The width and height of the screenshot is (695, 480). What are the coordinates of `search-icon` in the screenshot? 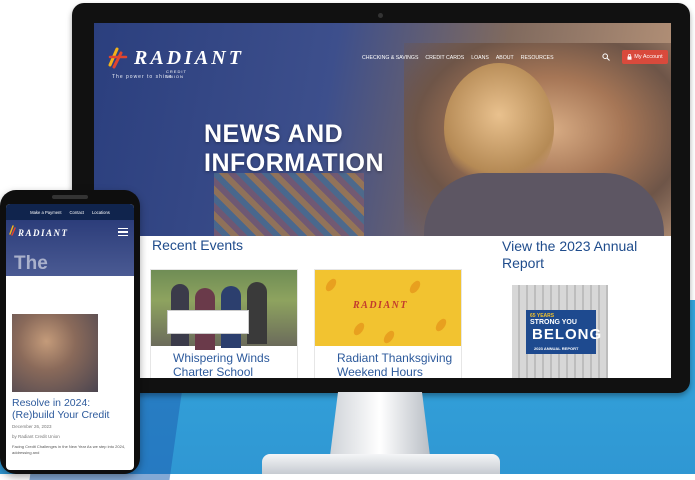 It's located at (606, 57).